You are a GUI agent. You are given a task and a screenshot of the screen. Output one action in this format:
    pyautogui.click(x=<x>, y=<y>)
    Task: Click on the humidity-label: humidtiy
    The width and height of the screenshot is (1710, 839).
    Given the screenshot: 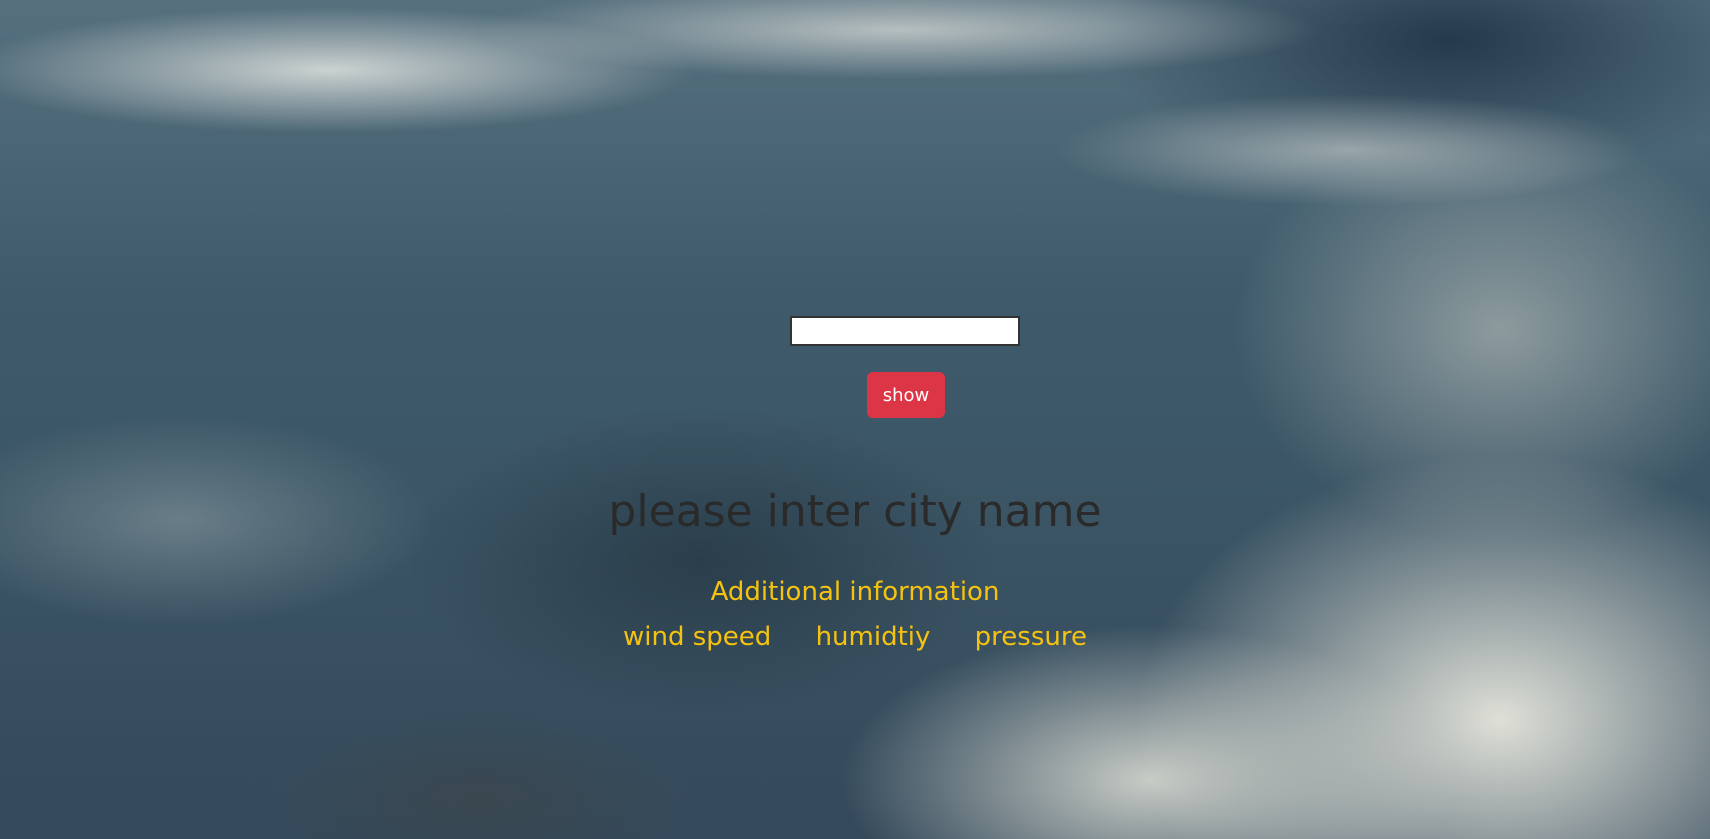 What is the action you would take?
    pyautogui.click(x=873, y=637)
    